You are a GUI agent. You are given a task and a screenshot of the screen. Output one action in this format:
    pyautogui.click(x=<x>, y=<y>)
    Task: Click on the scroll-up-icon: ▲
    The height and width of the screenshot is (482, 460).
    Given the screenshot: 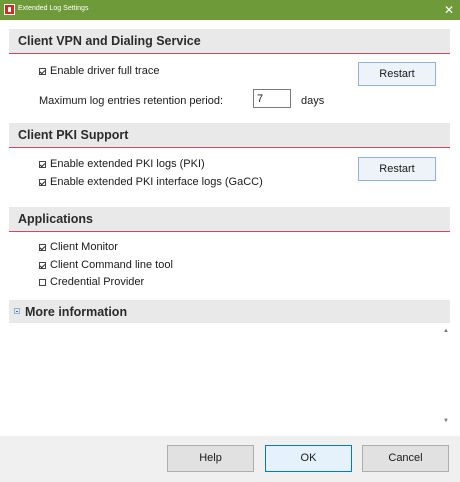 What is the action you would take?
    pyautogui.click(x=446, y=331)
    